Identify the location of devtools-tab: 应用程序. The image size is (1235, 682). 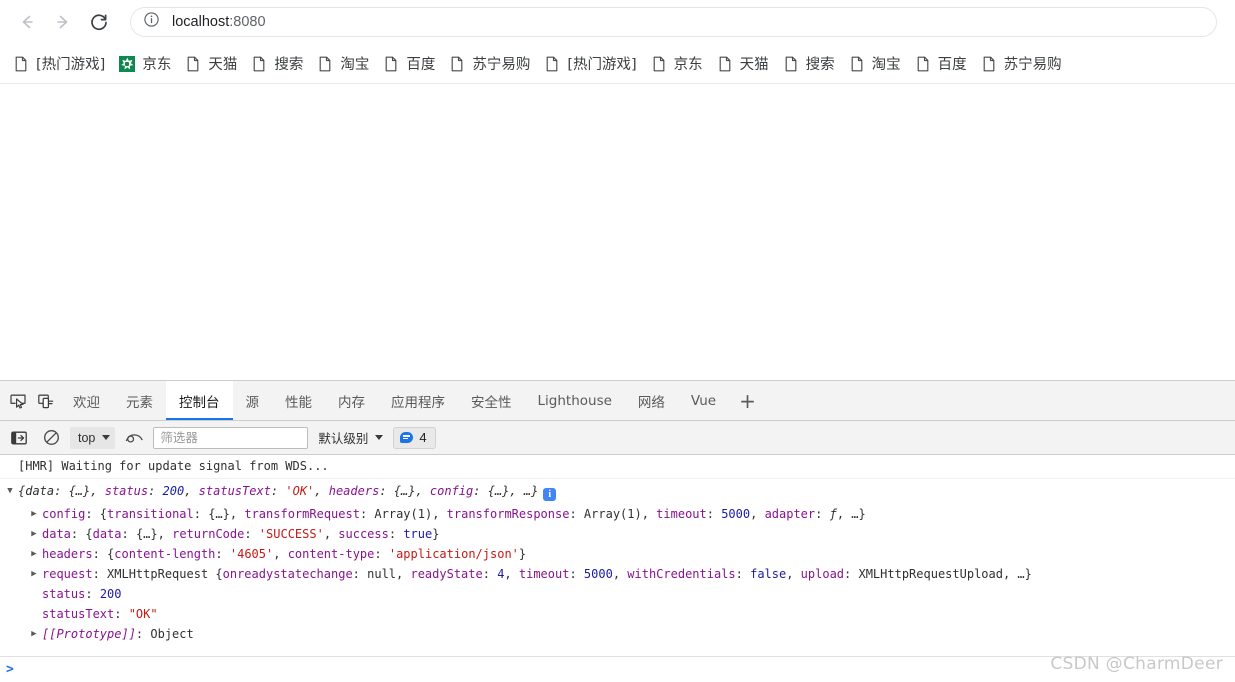
(418, 400).